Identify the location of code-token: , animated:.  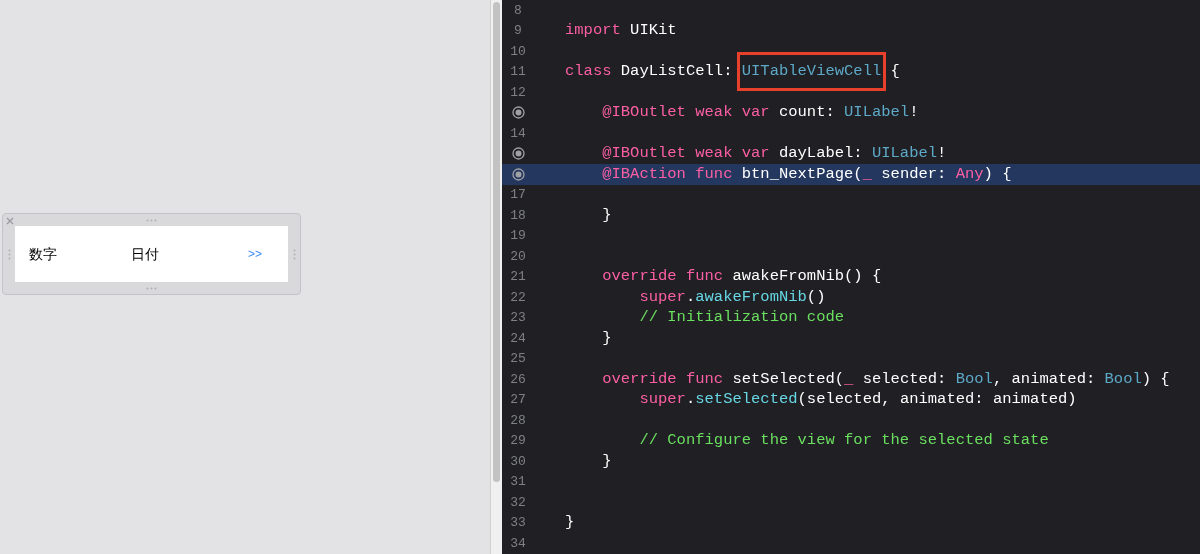
(1044, 379).